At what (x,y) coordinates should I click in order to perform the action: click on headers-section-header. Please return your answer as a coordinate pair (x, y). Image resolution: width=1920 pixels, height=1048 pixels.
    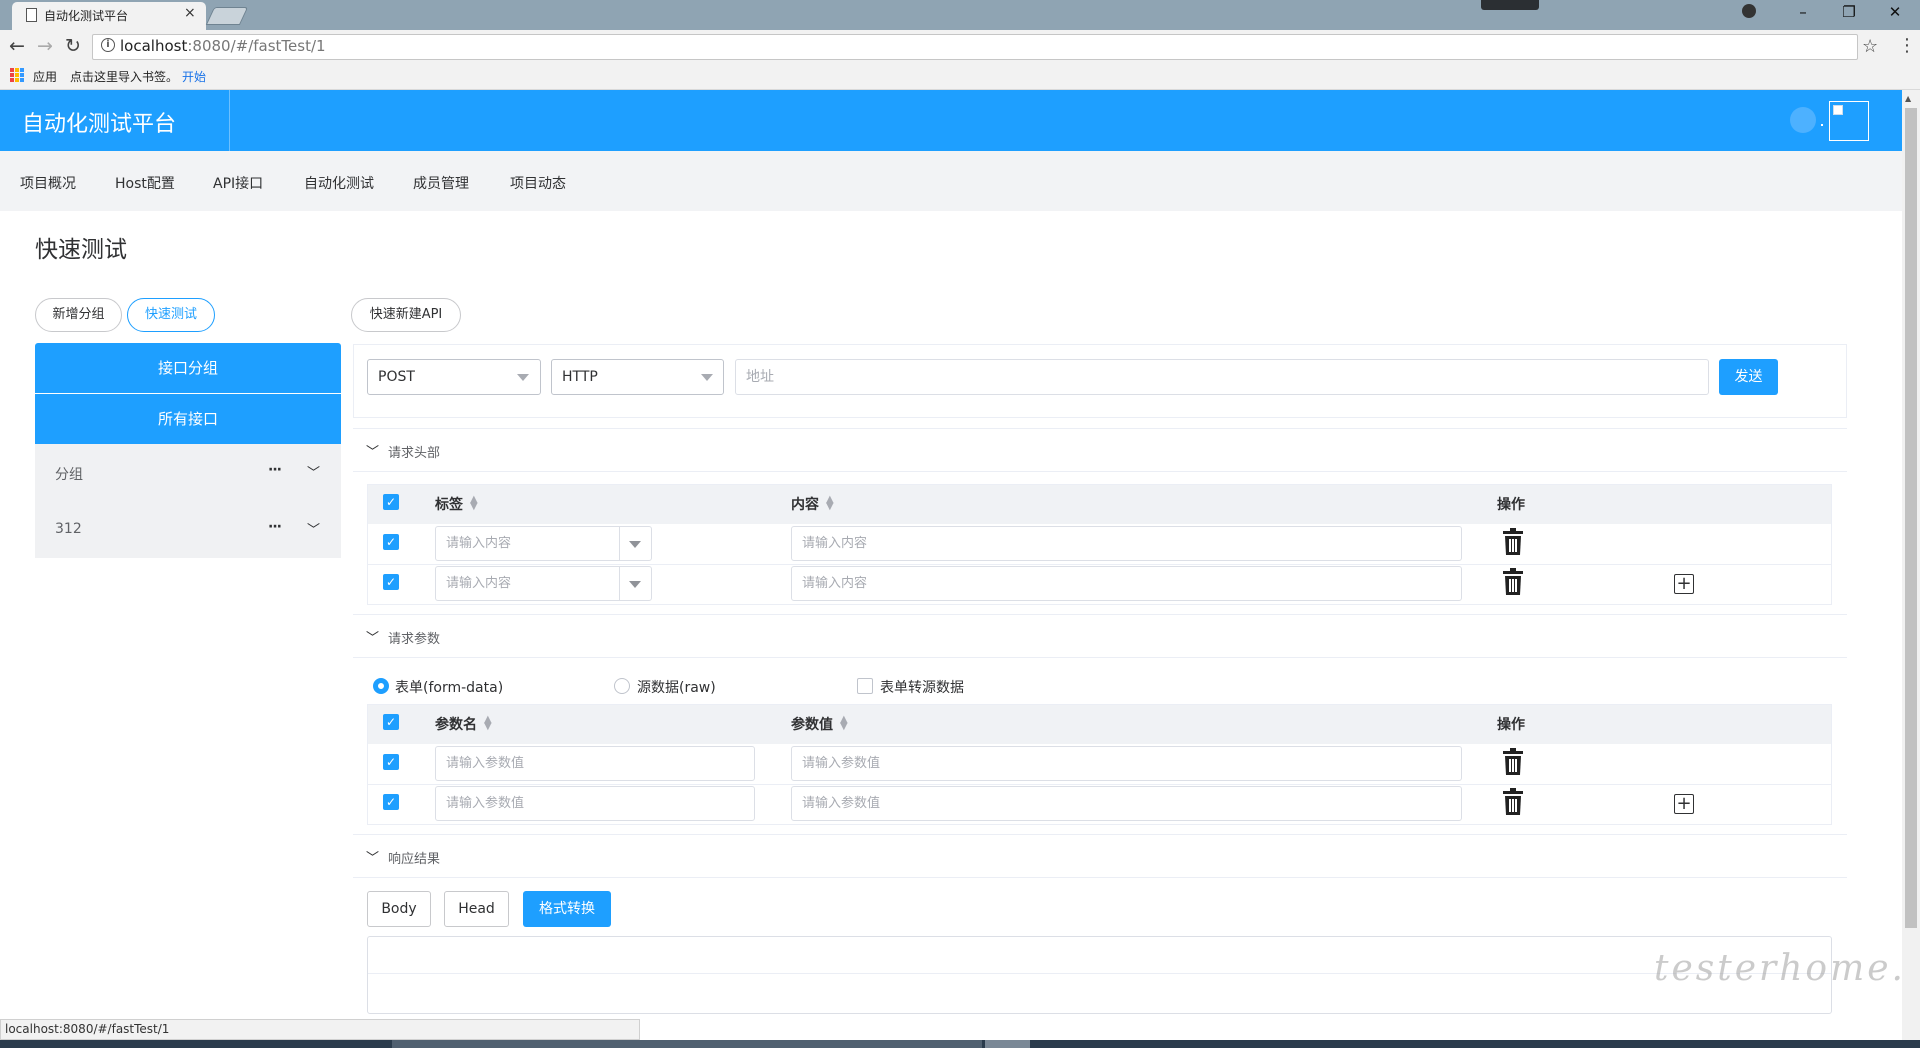
    Looking at the image, I should click on (1100, 450).